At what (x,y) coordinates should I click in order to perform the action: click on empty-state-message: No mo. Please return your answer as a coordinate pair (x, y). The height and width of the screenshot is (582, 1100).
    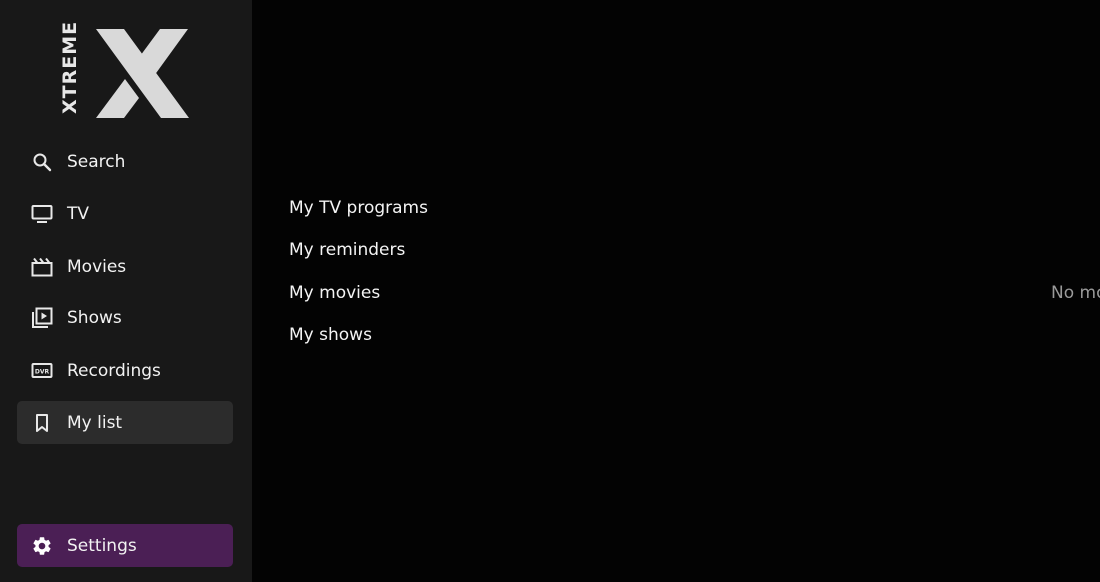
    Looking at the image, I should click on (1075, 293).